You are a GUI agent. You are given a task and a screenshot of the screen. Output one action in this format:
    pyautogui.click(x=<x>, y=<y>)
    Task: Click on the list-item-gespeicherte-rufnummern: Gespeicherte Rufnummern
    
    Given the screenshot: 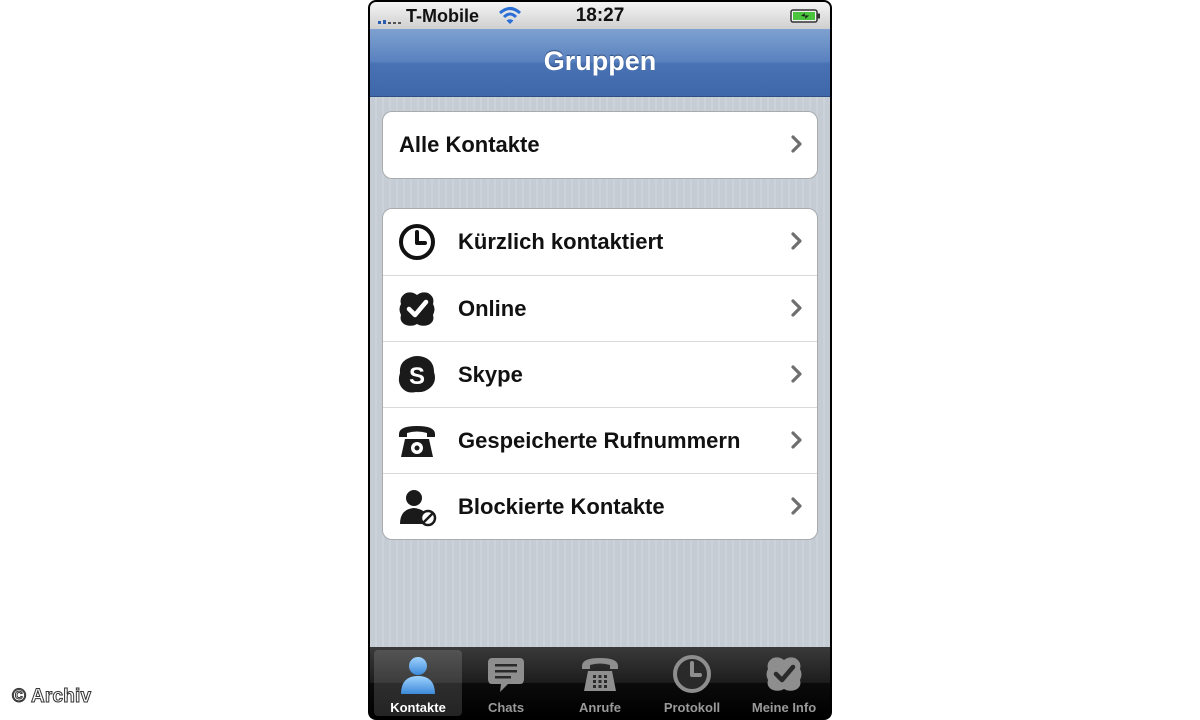 What is the action you would take?
    pyautogui.click(x=600, y=440)
    